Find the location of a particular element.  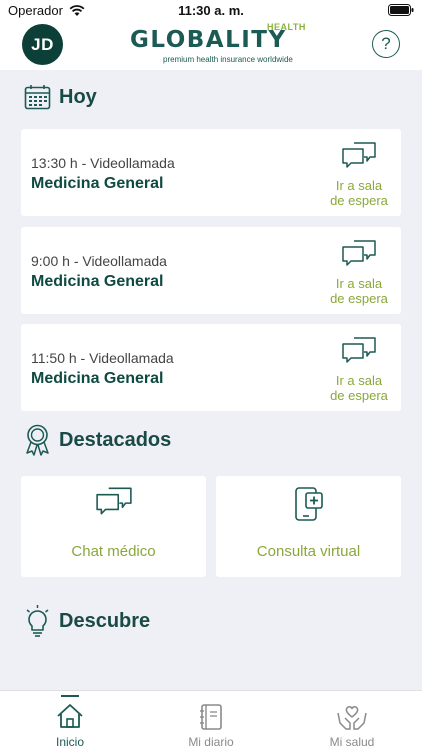

help-button: ? is located at coordinates (386, 44).